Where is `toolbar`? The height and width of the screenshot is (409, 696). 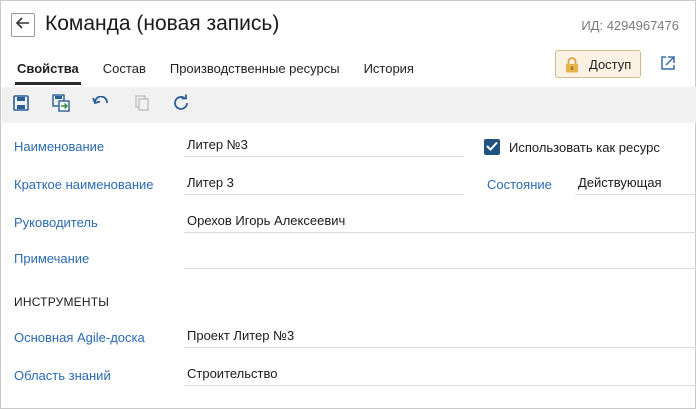 toolbar is located at coordinates (349, 105).